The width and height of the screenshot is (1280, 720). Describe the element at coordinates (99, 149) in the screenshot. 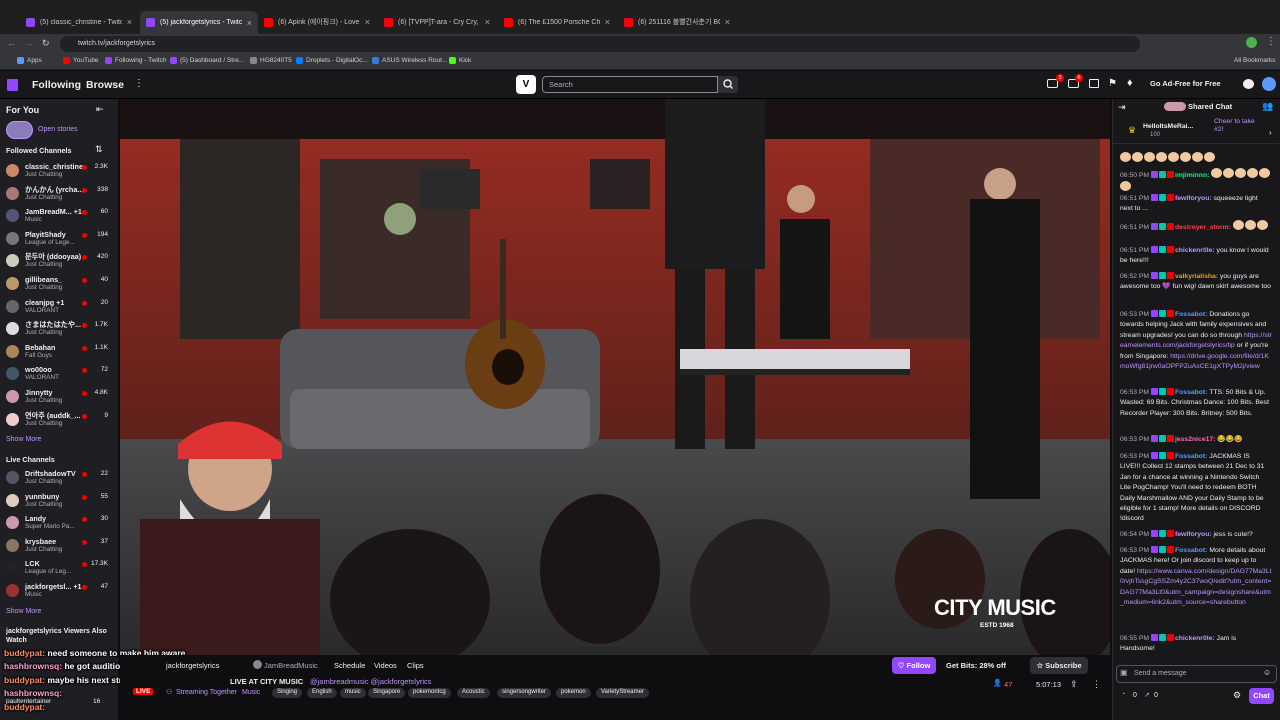

I see `sort-icon: ⇅` at that location.